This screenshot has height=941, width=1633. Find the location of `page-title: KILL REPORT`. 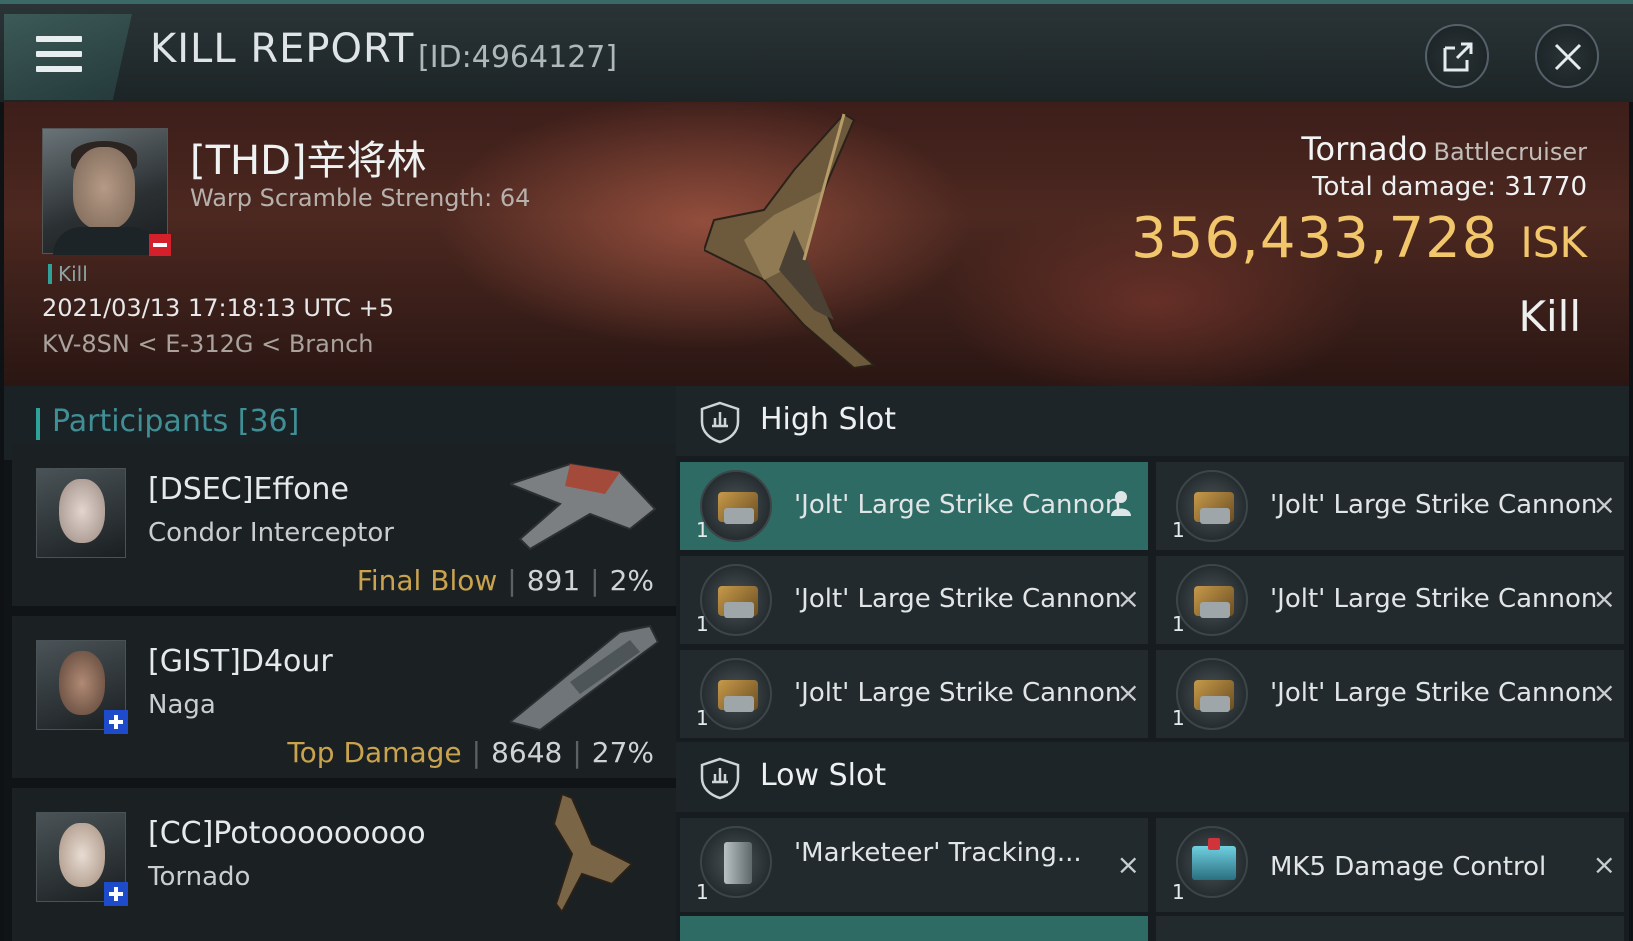

page-title: KILL REPORT is located at coordinates (282, 49).